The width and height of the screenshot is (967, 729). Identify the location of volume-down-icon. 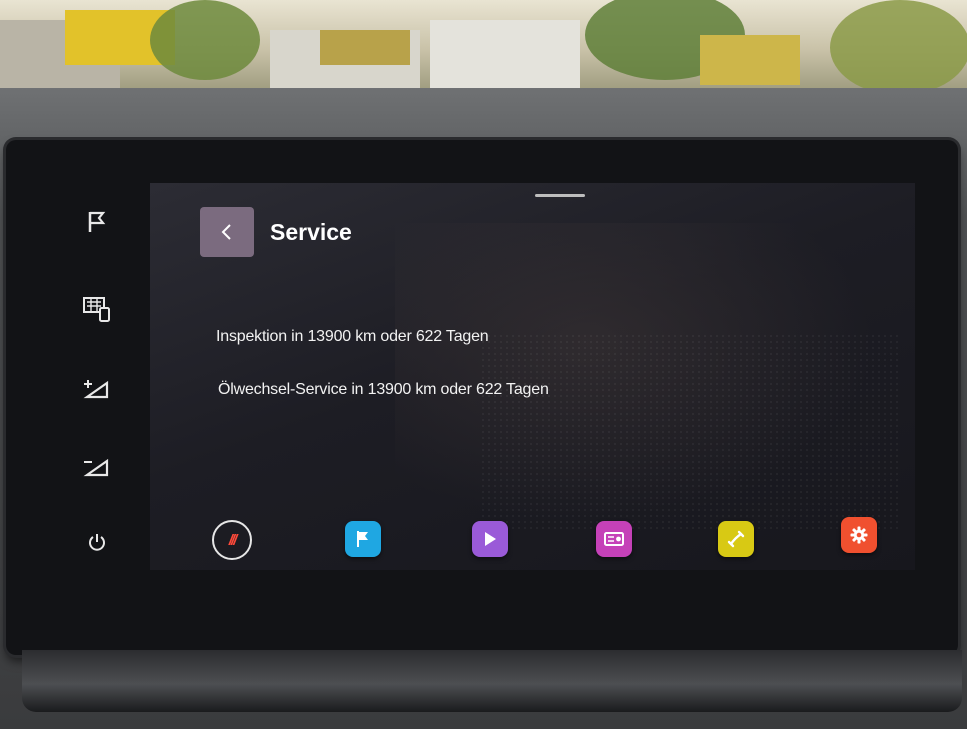
(96, 467).